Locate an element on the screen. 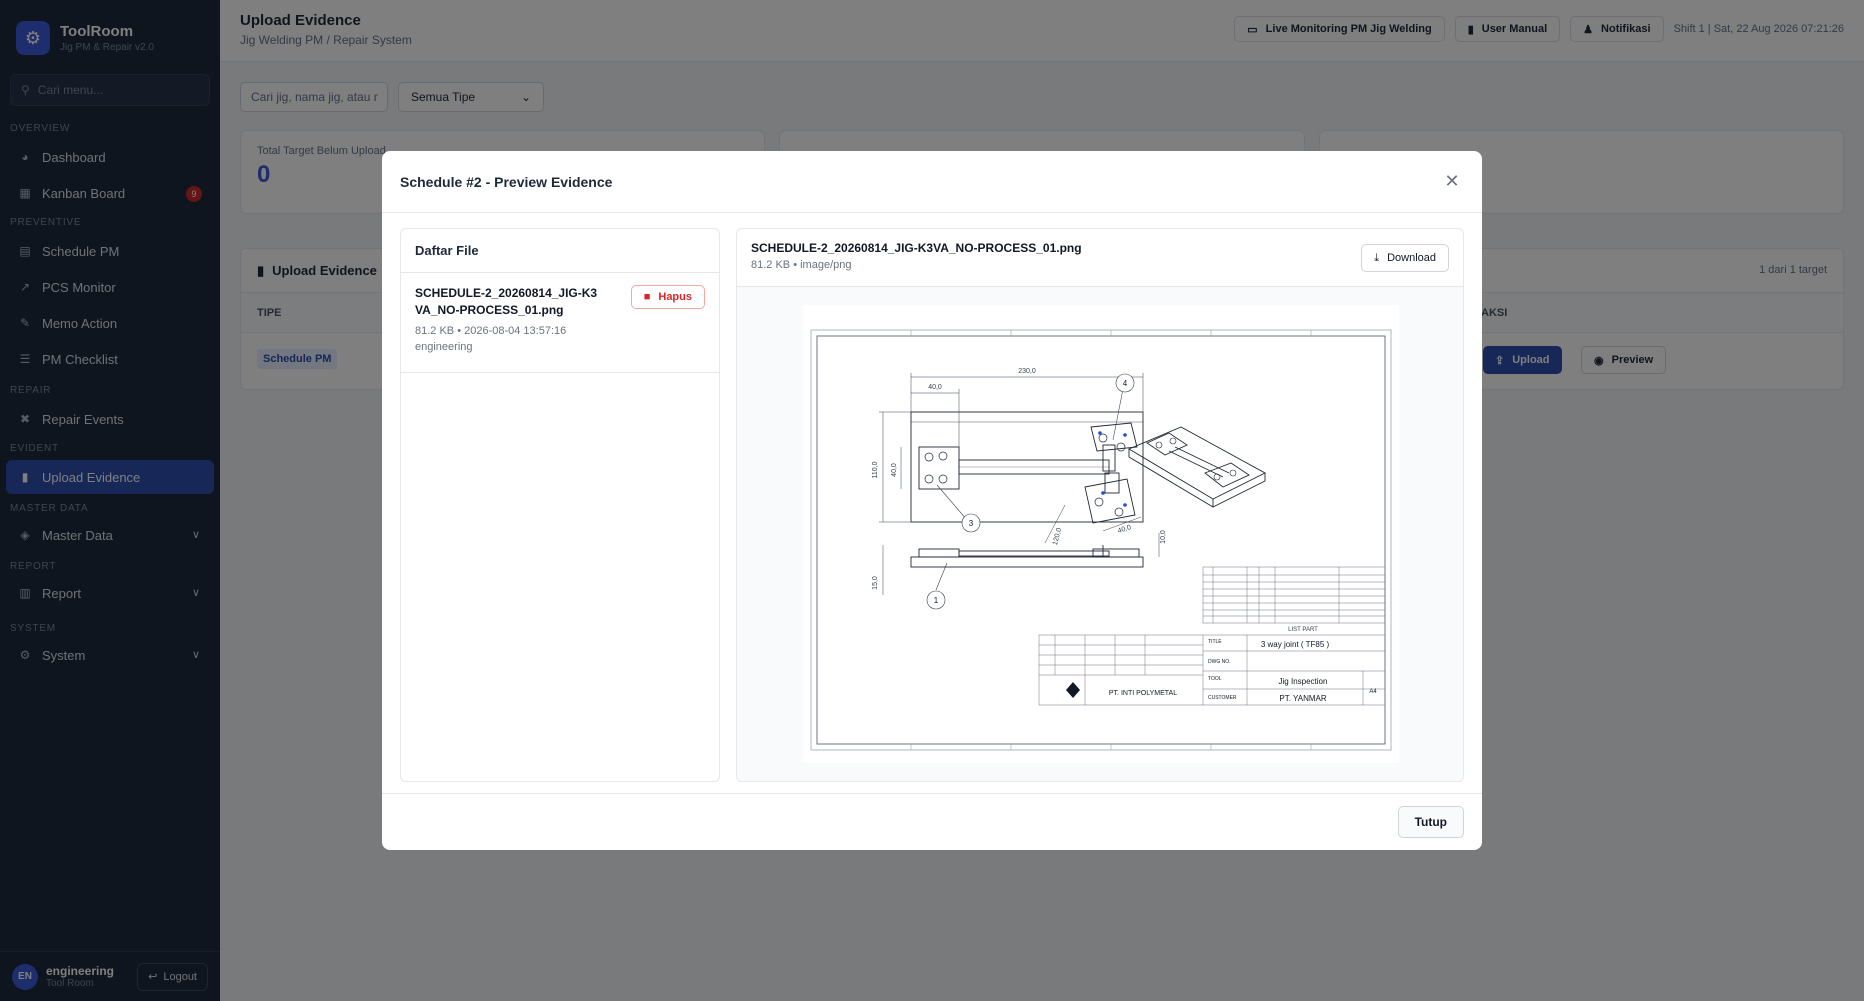 Image resolution: width=1864 pixels, height=1001 pixels. trash-icon: ■ is located at coordinates (647, 297).